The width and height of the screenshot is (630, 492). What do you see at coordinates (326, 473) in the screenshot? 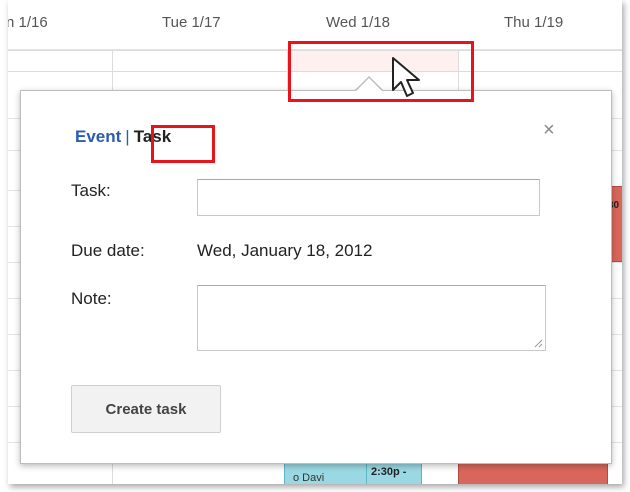
I see `calendar-event-teal: o Davi` at bounding box center [326, 473].